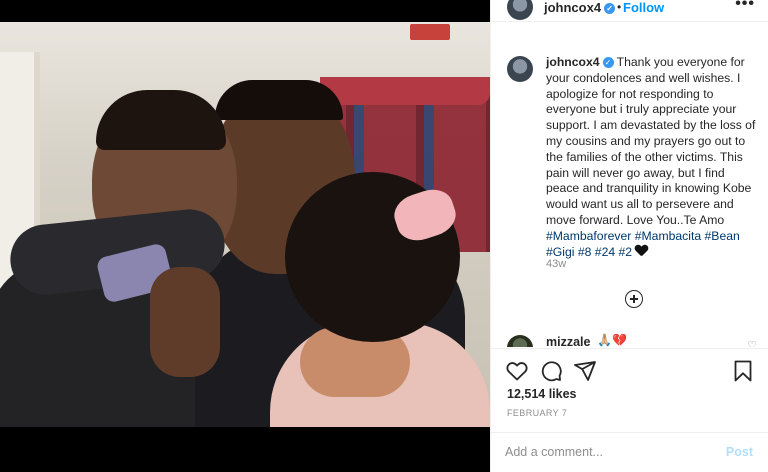  What do you see at coordinates (743, 371) in the screenshot?
I see `bookmark-icon` at bounding box center [743, 371].